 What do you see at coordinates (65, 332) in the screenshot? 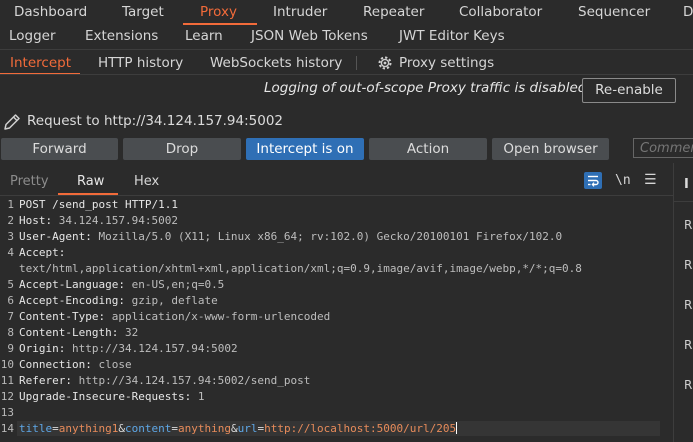
I see `header-name: Content-Length` at bounding box center [65, 332].